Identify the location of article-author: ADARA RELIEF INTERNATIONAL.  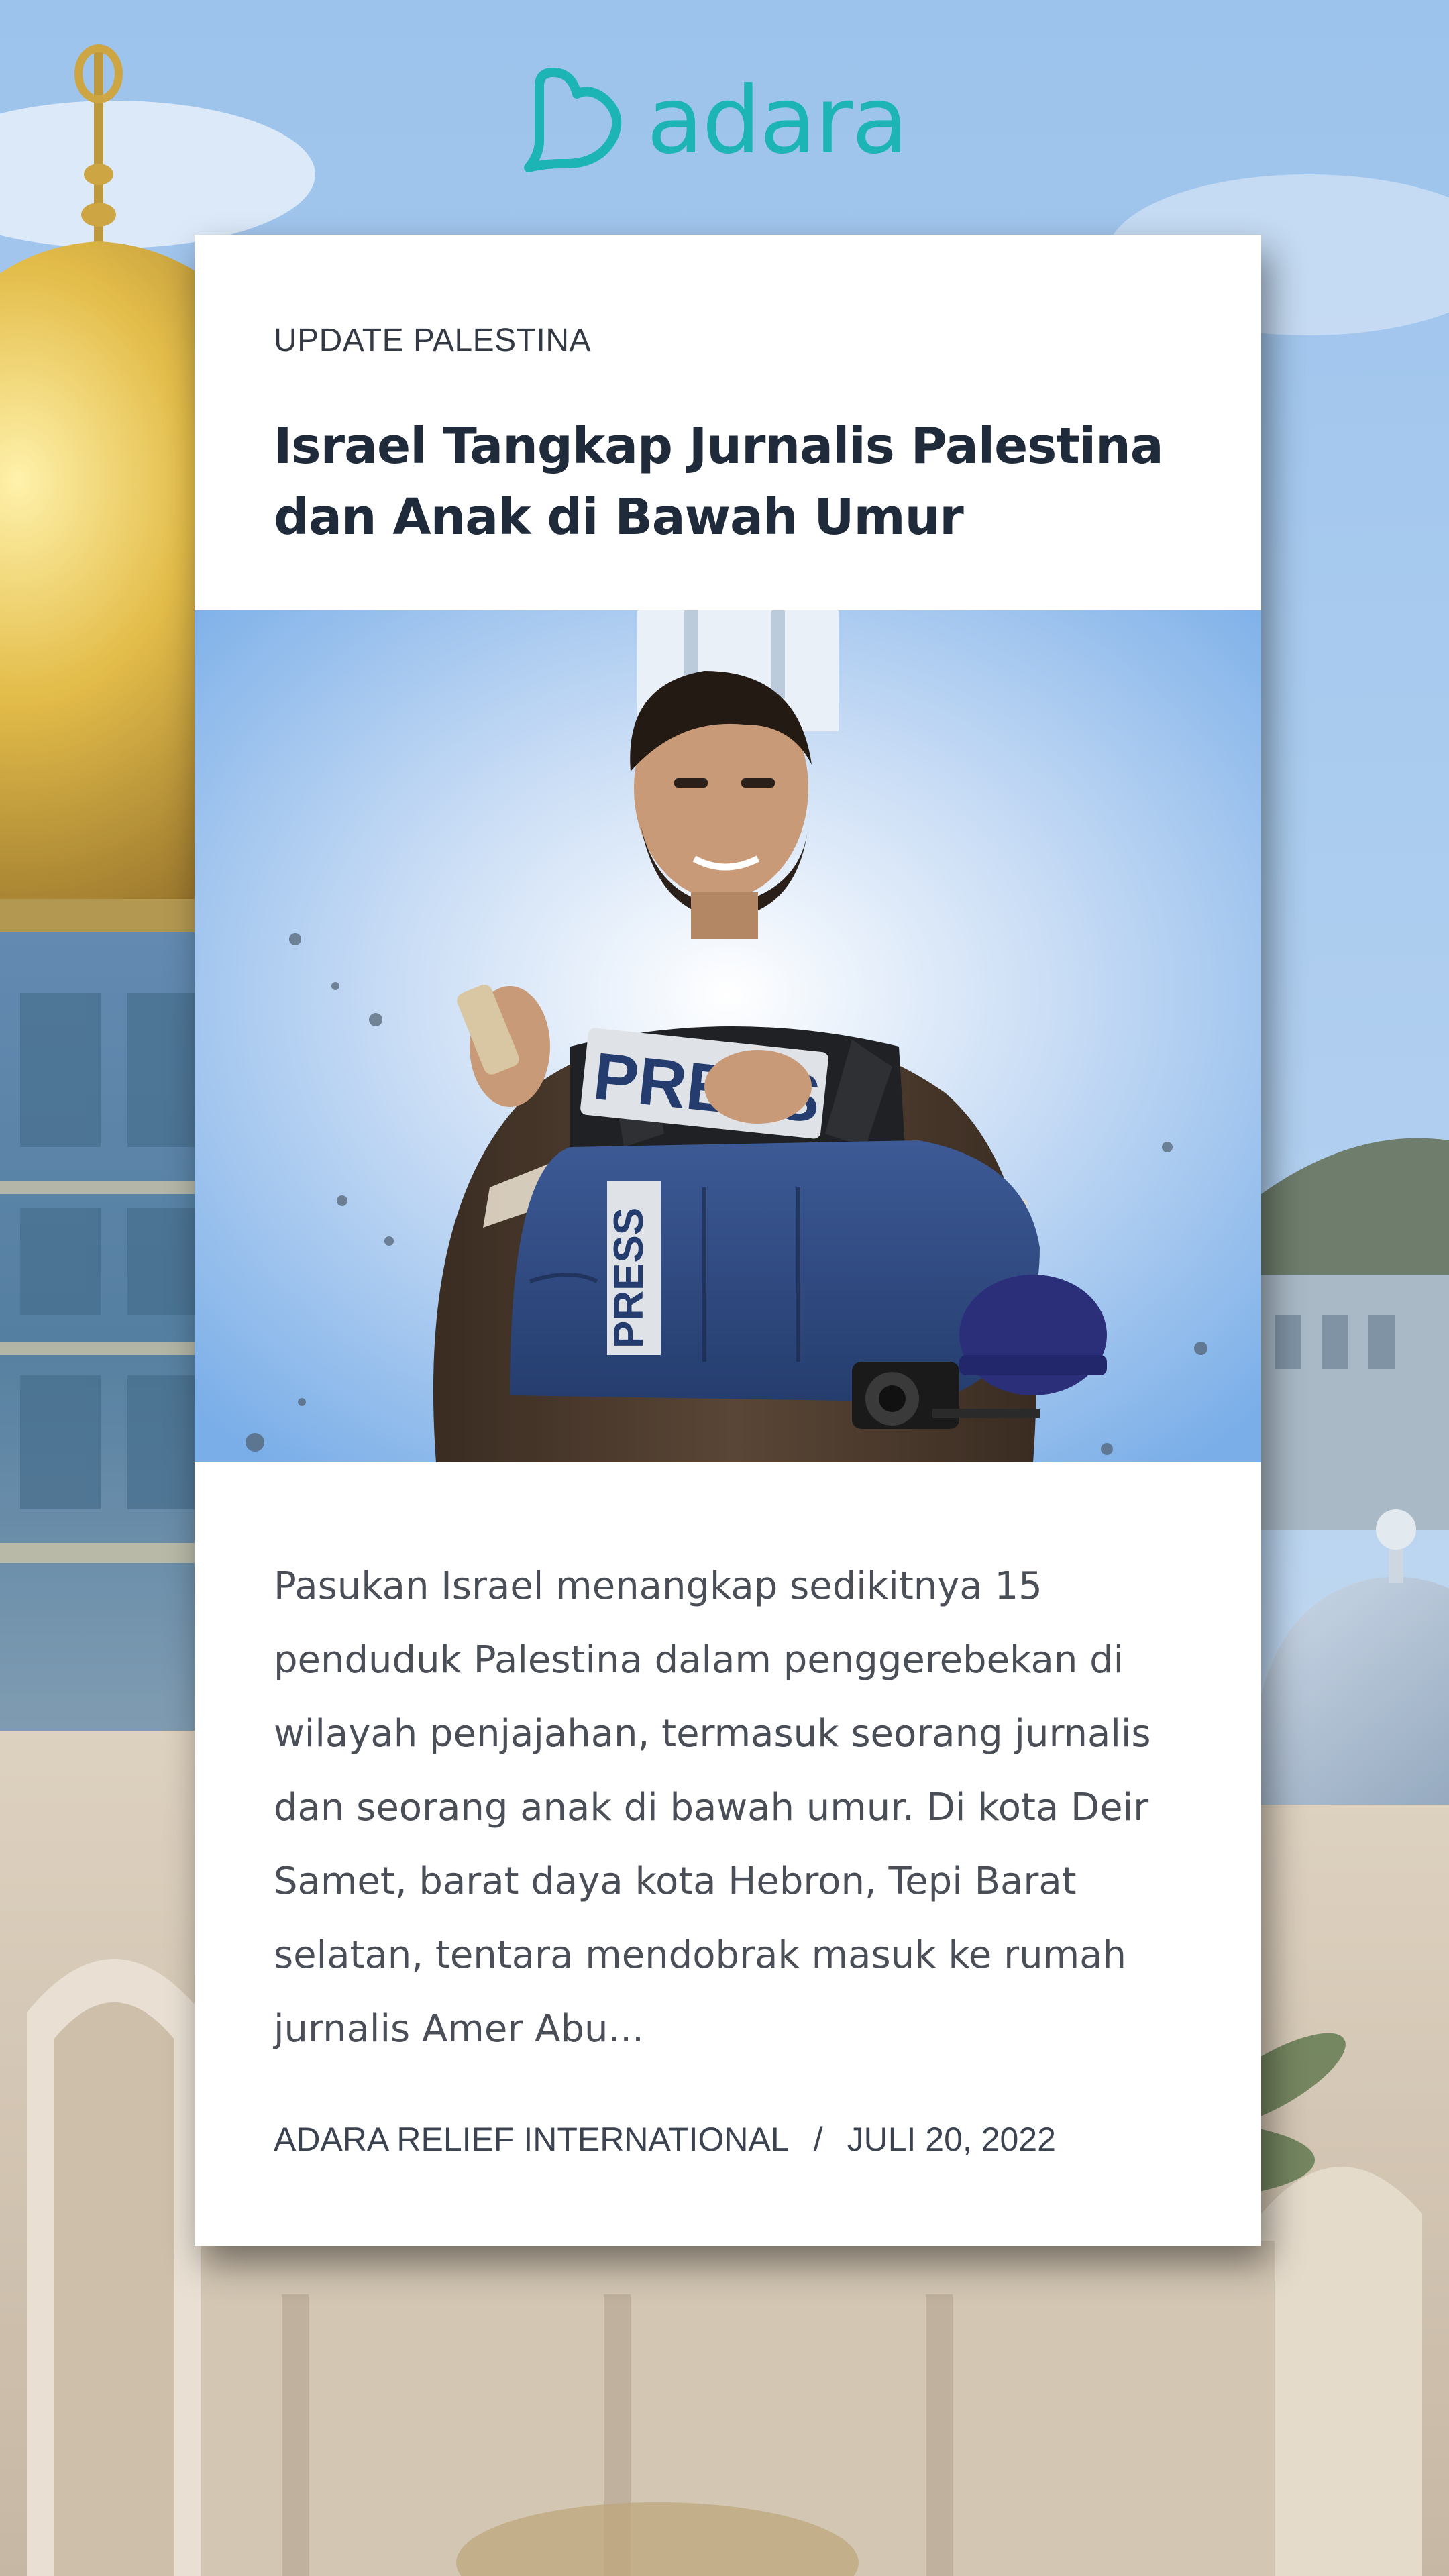
(532, 2139).